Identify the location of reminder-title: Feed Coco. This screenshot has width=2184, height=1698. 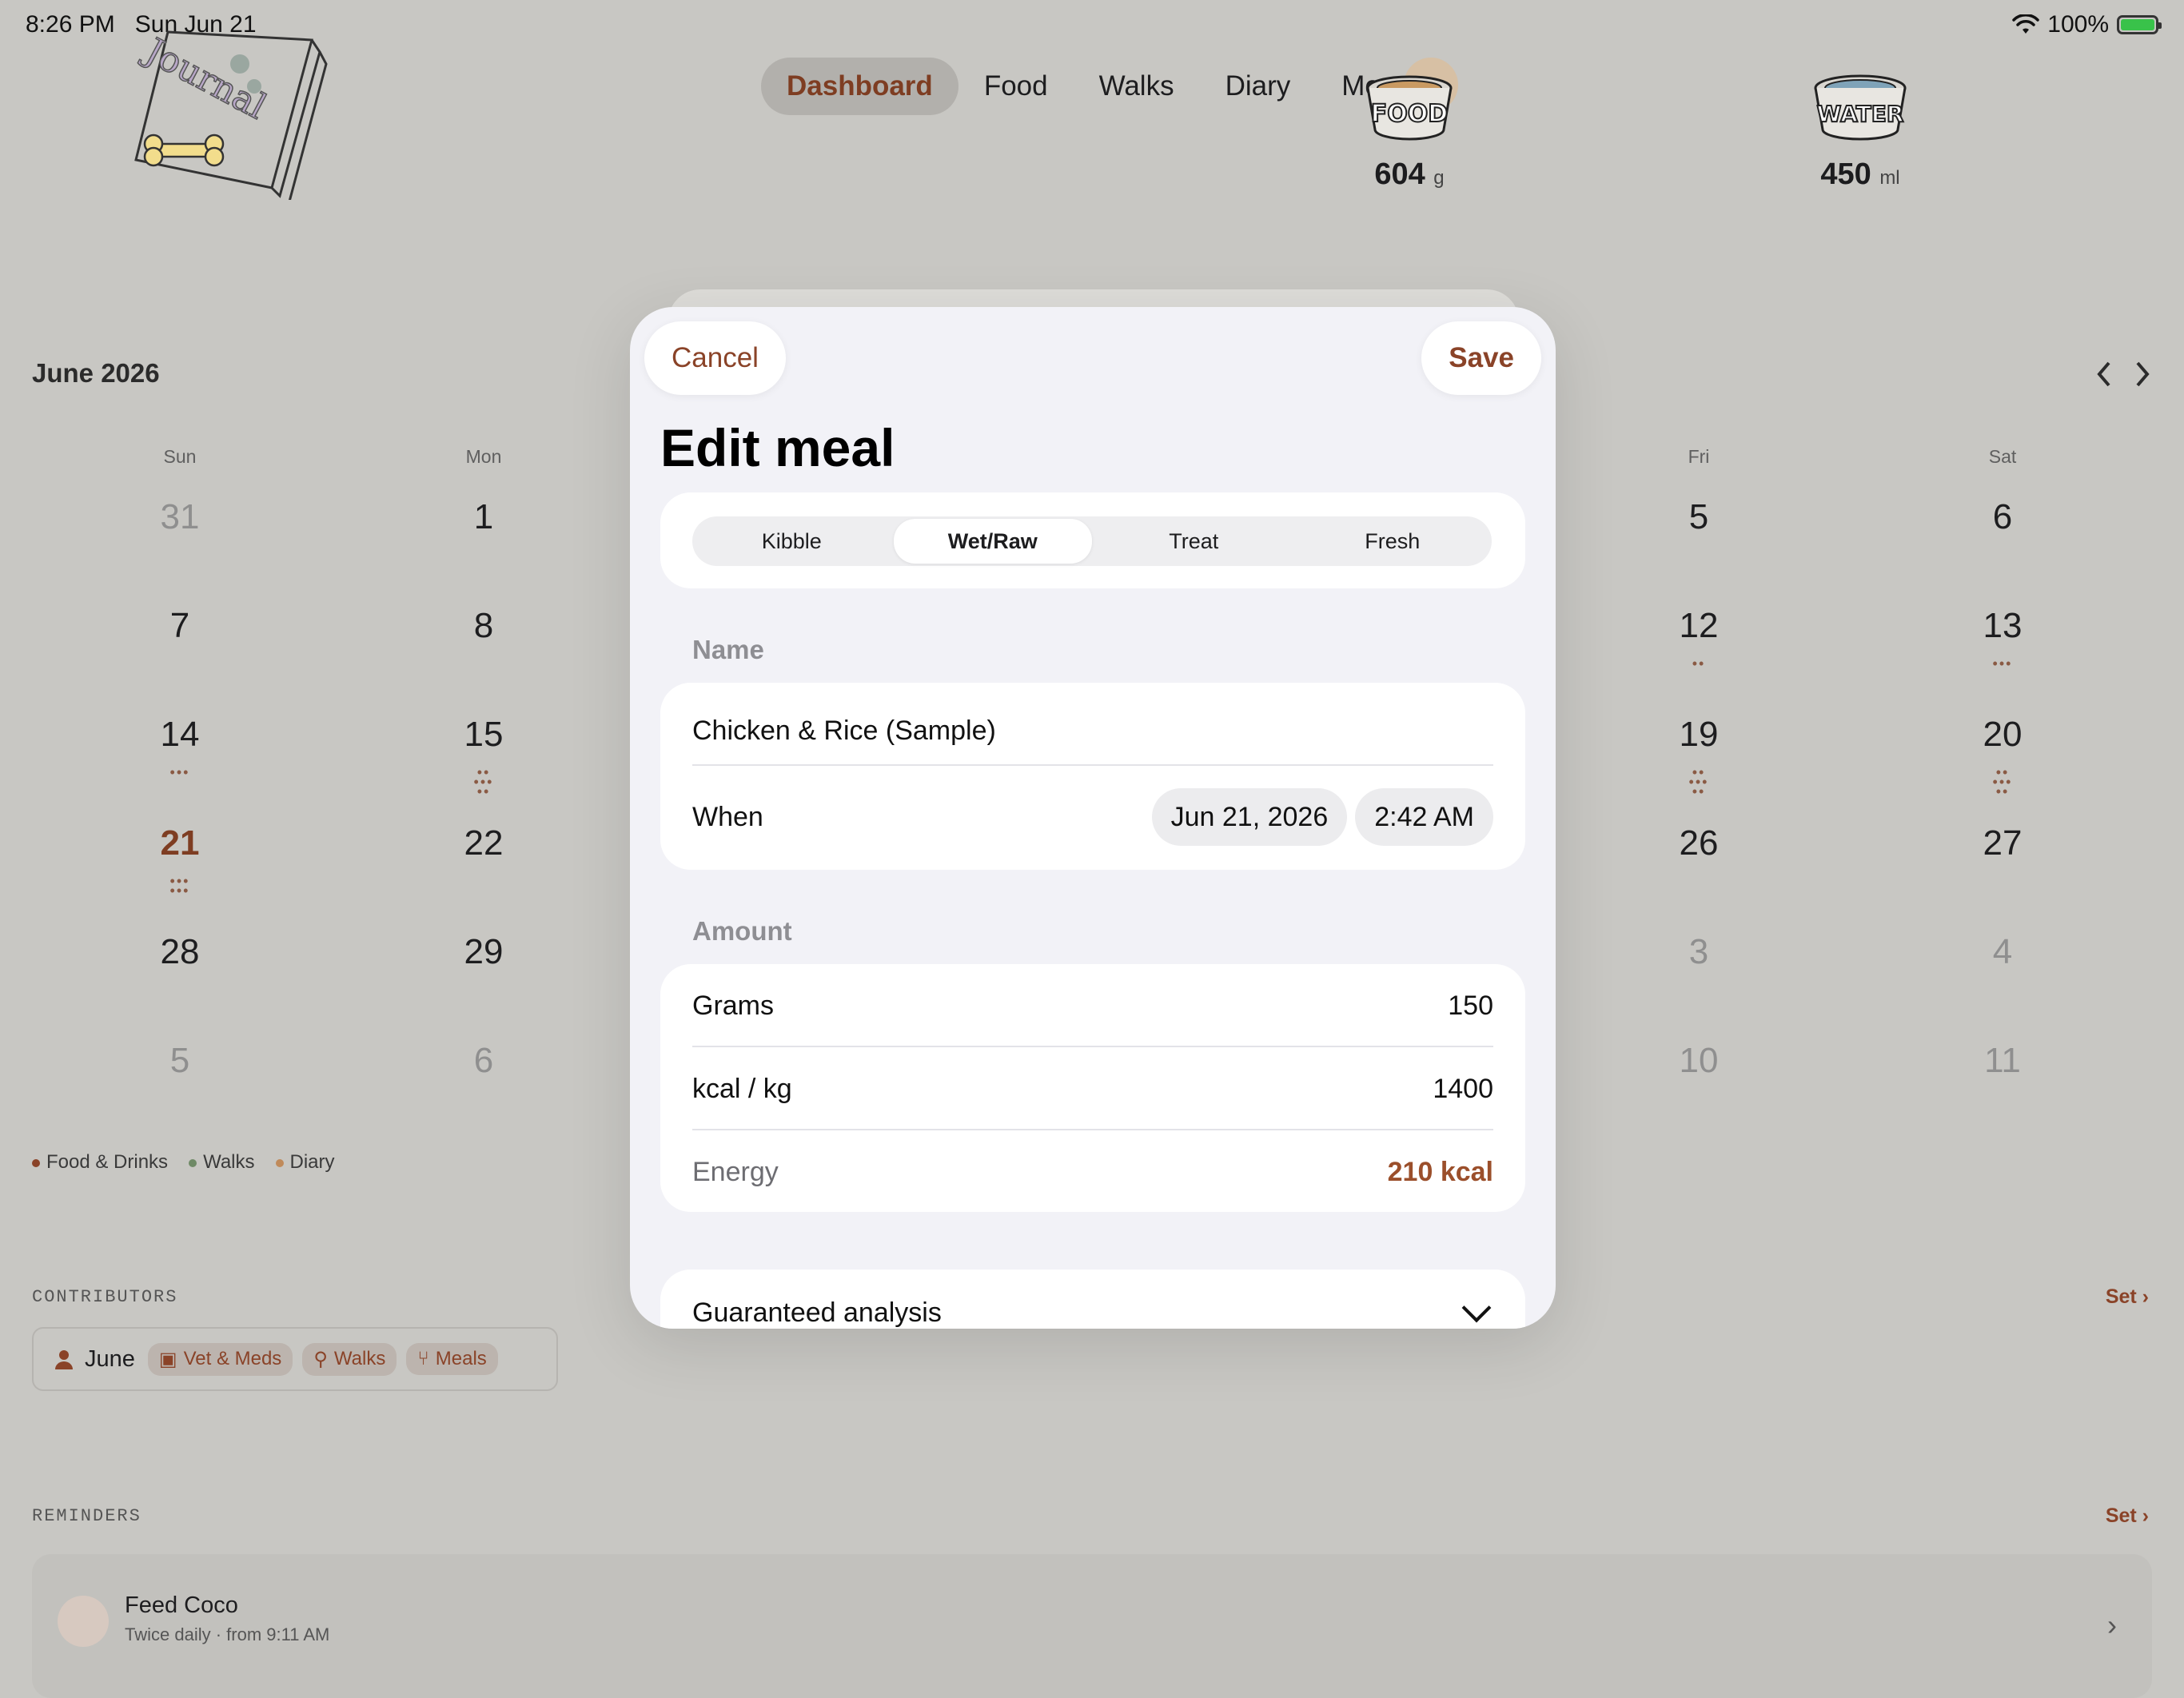
(181, 1605).